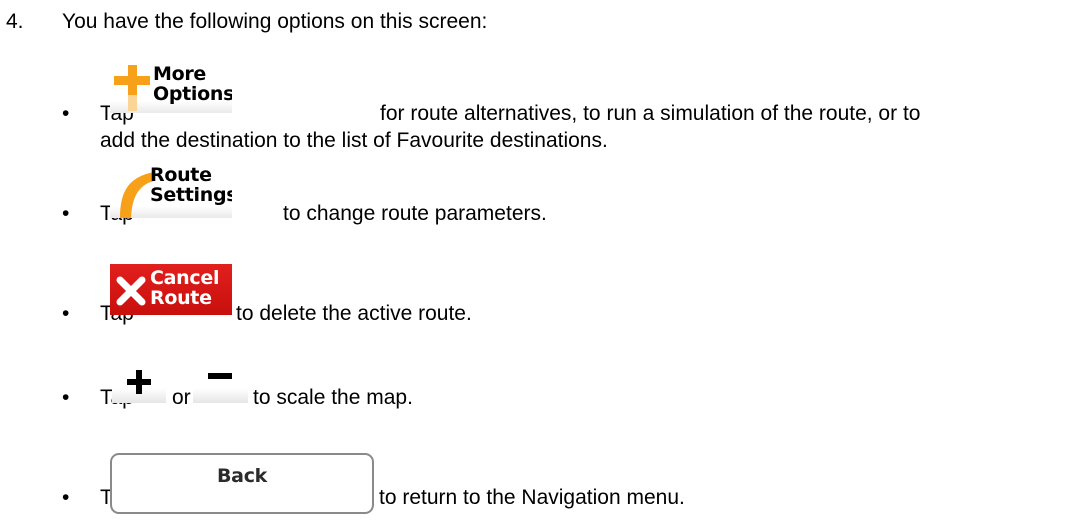 Image resolution: width=1077 pixels, height=527 pixels. I want to click on item-description: to scale the map., so click(333, 397).